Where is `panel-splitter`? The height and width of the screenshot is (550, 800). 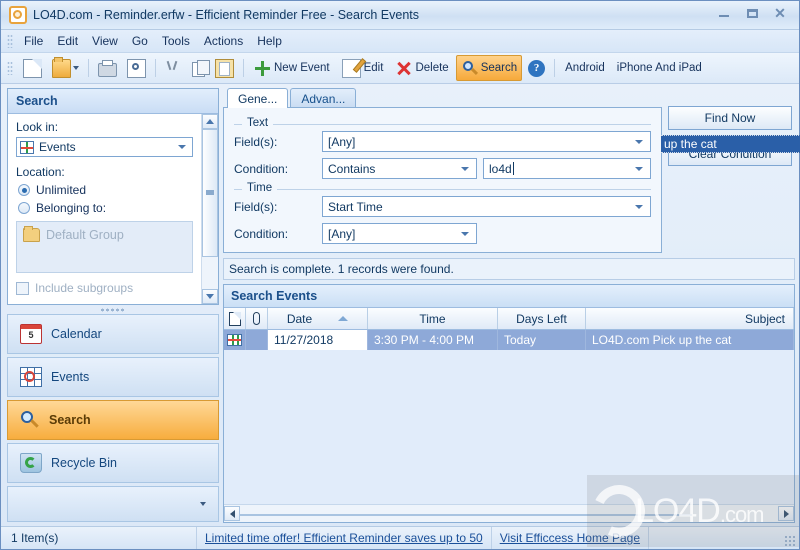
panel-splitter is located at coordinates (113, 309).